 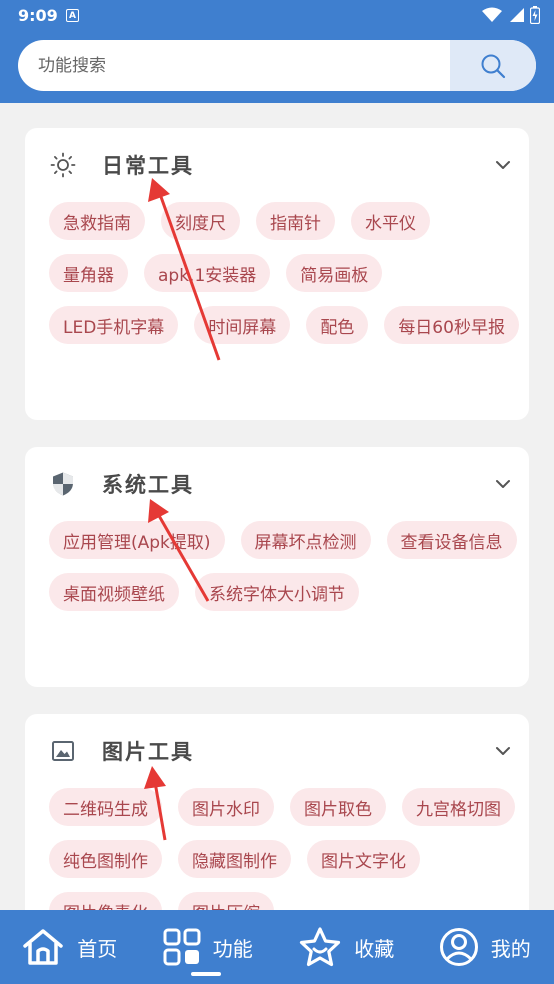 I want to click on chip-apk-installer: apk.1安装器, so click(x=207, y=273).